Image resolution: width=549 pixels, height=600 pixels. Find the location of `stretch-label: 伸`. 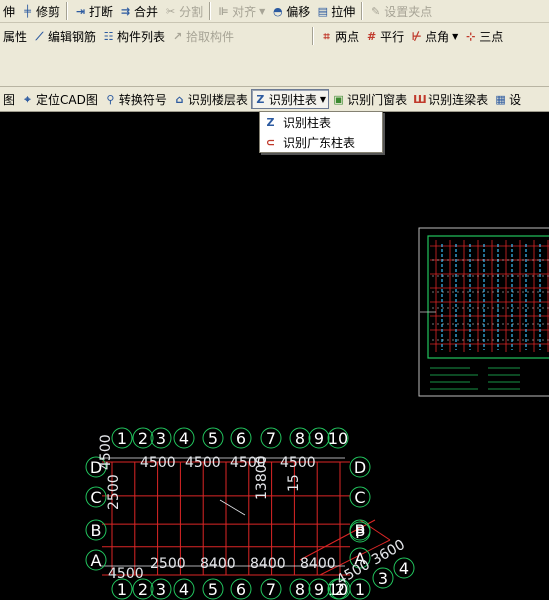

stretch-label: 伸 is located at coordinates (9, 11).